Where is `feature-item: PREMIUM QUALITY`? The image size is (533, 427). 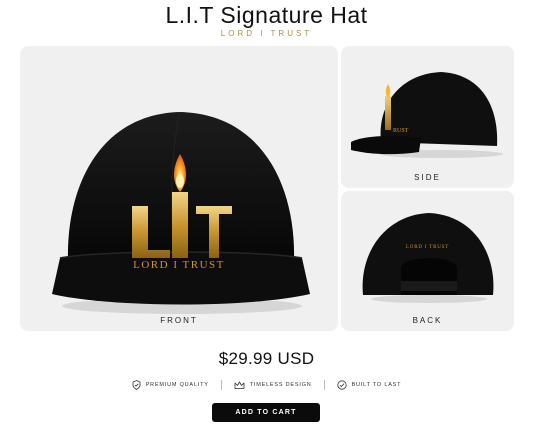 feature-item: PREMIUM QUALITY is located at coordinates (170, 385).